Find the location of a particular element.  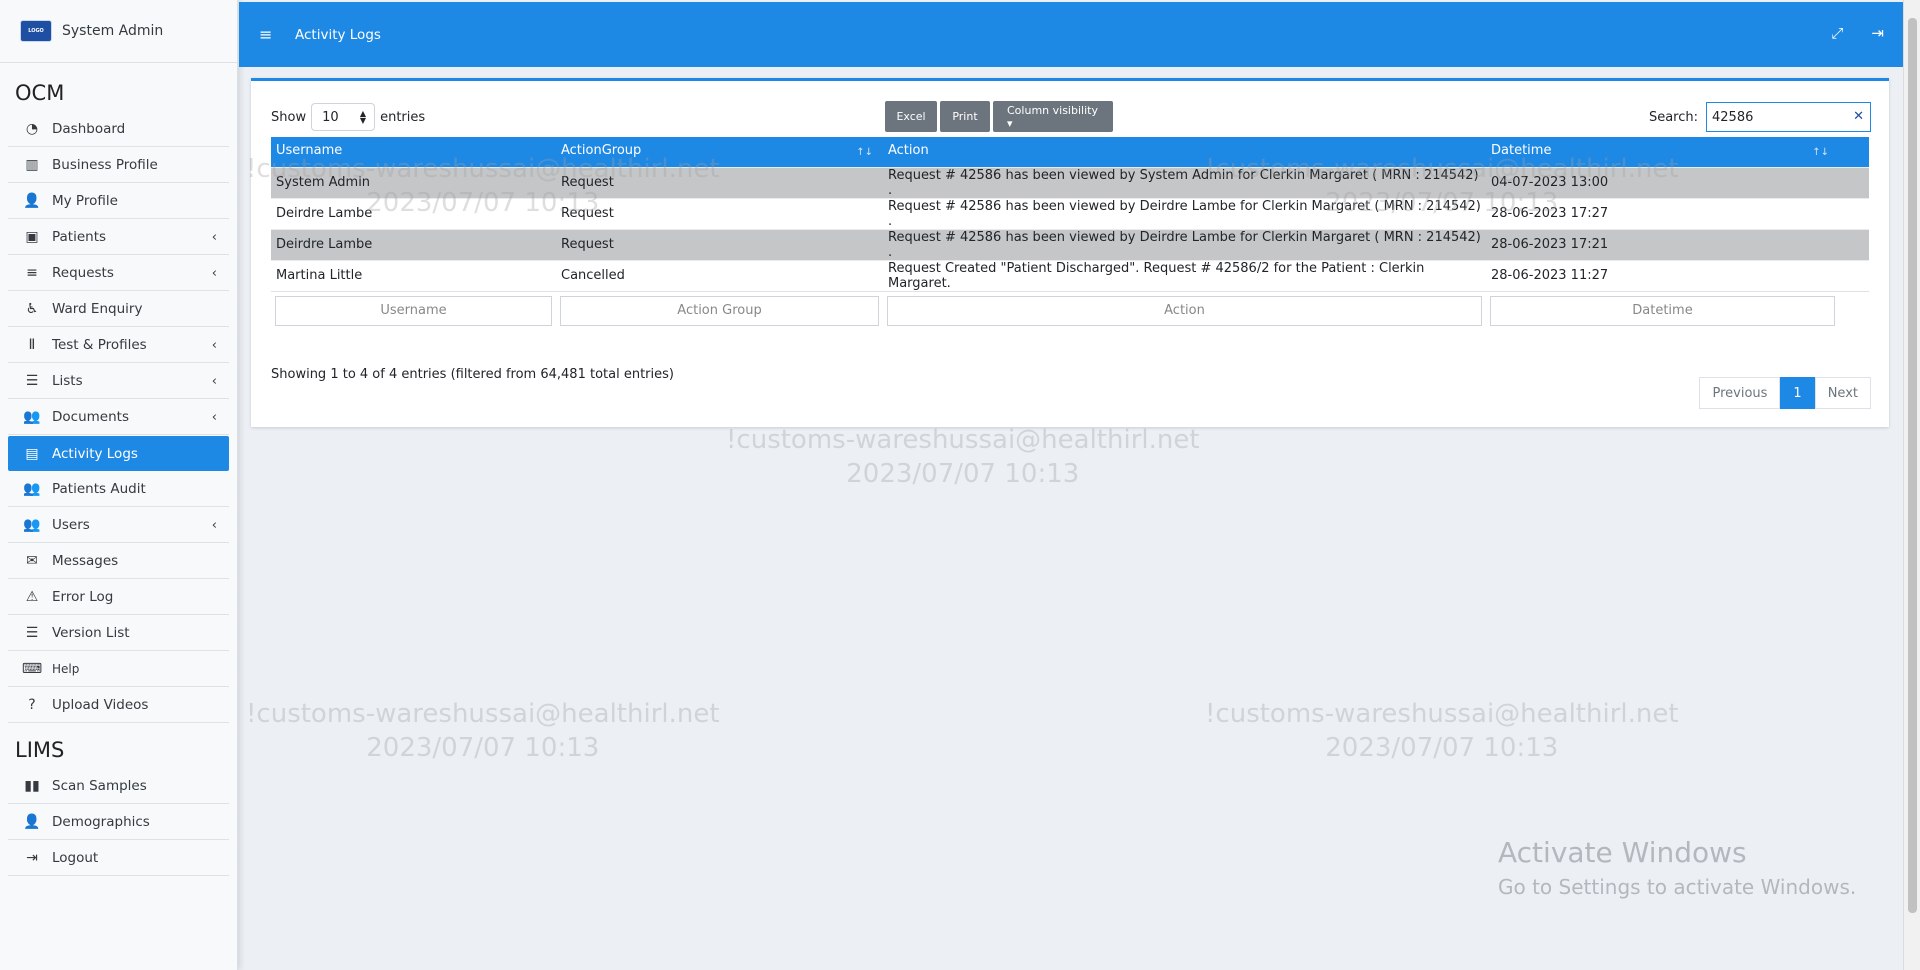

sort-desc-icon: ↑↓ is located at coordinates (1820, 152).